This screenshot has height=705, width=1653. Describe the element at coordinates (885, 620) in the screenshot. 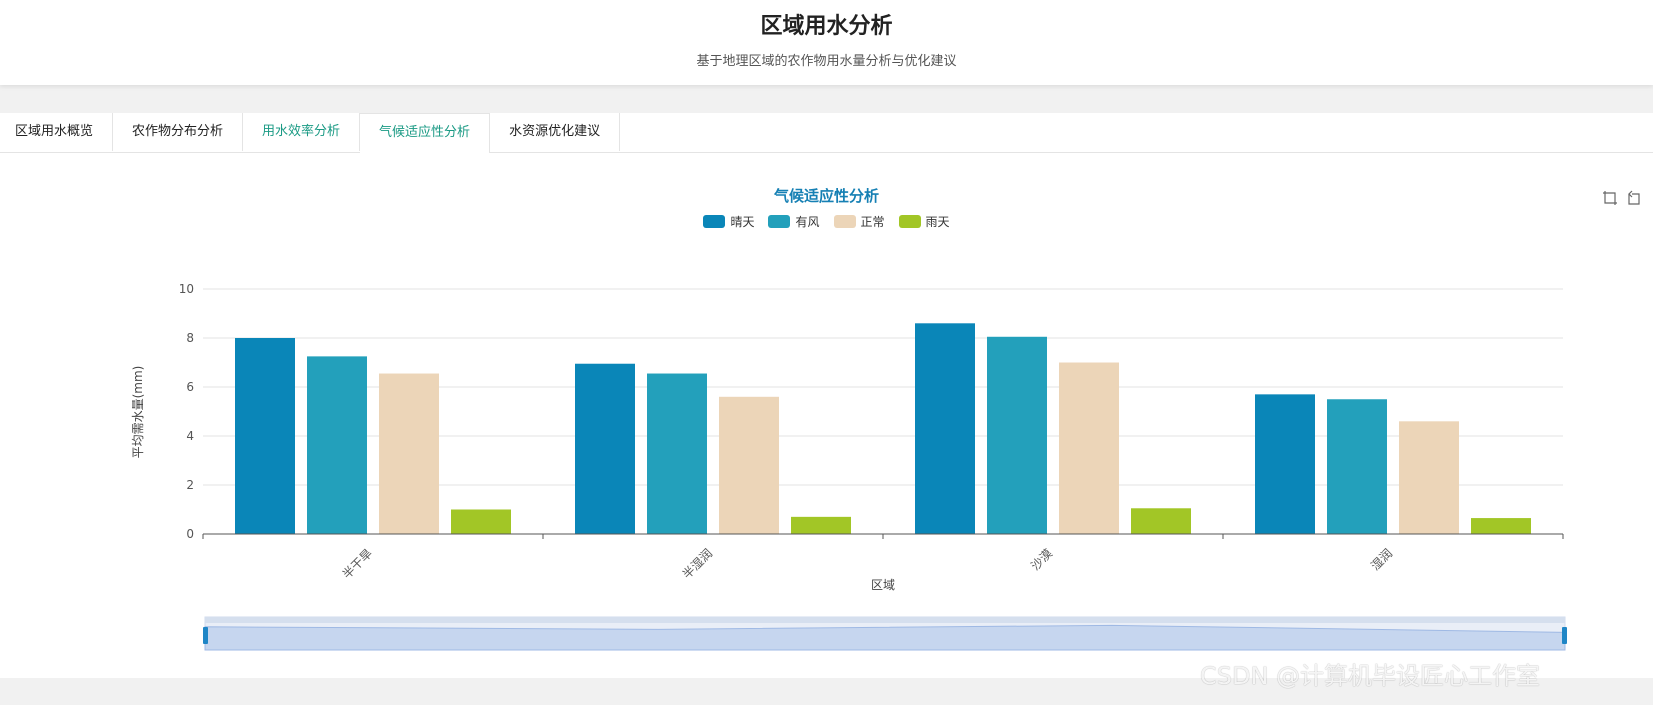

I see `datazoom-top-bar` at that location.